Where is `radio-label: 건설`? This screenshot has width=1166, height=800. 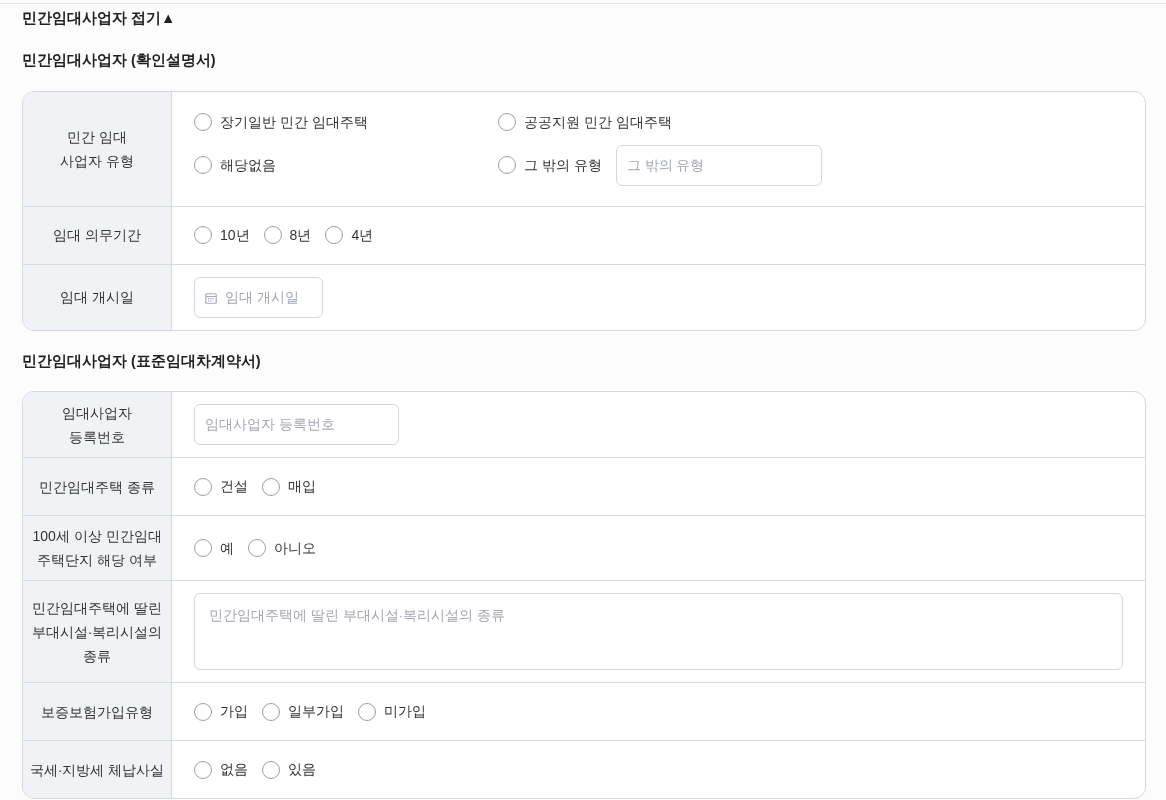 radio-label: 건설 is located at coordinates (234, 487).